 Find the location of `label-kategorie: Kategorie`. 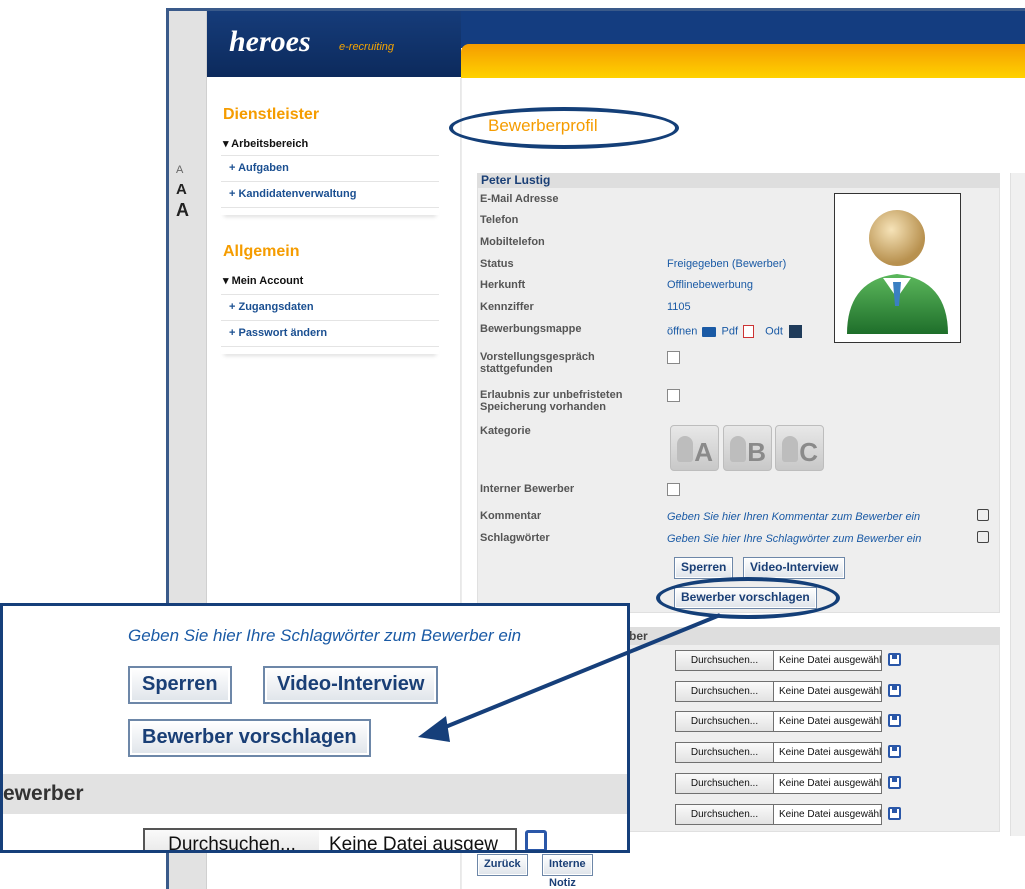

label-kategorie: Kategorie is located at coordinates (505, 431).